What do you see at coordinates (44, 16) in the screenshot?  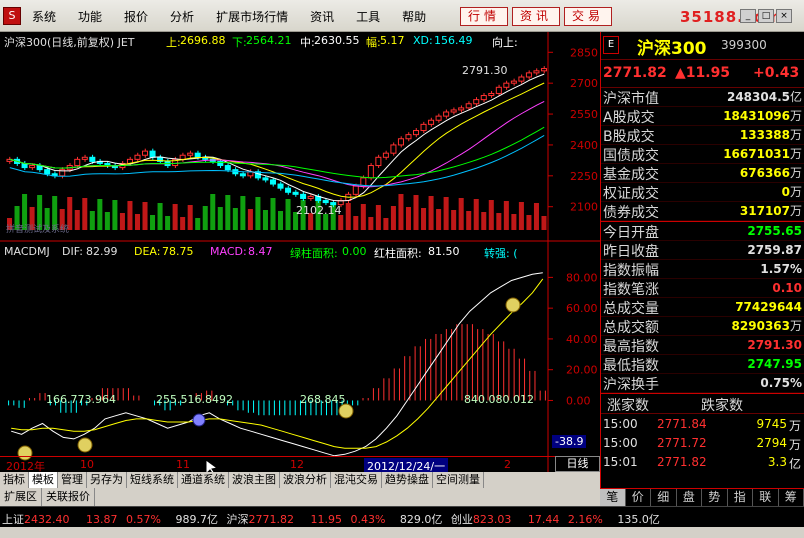 I see `menu-system: 系统` at bounding box center [44, 16].